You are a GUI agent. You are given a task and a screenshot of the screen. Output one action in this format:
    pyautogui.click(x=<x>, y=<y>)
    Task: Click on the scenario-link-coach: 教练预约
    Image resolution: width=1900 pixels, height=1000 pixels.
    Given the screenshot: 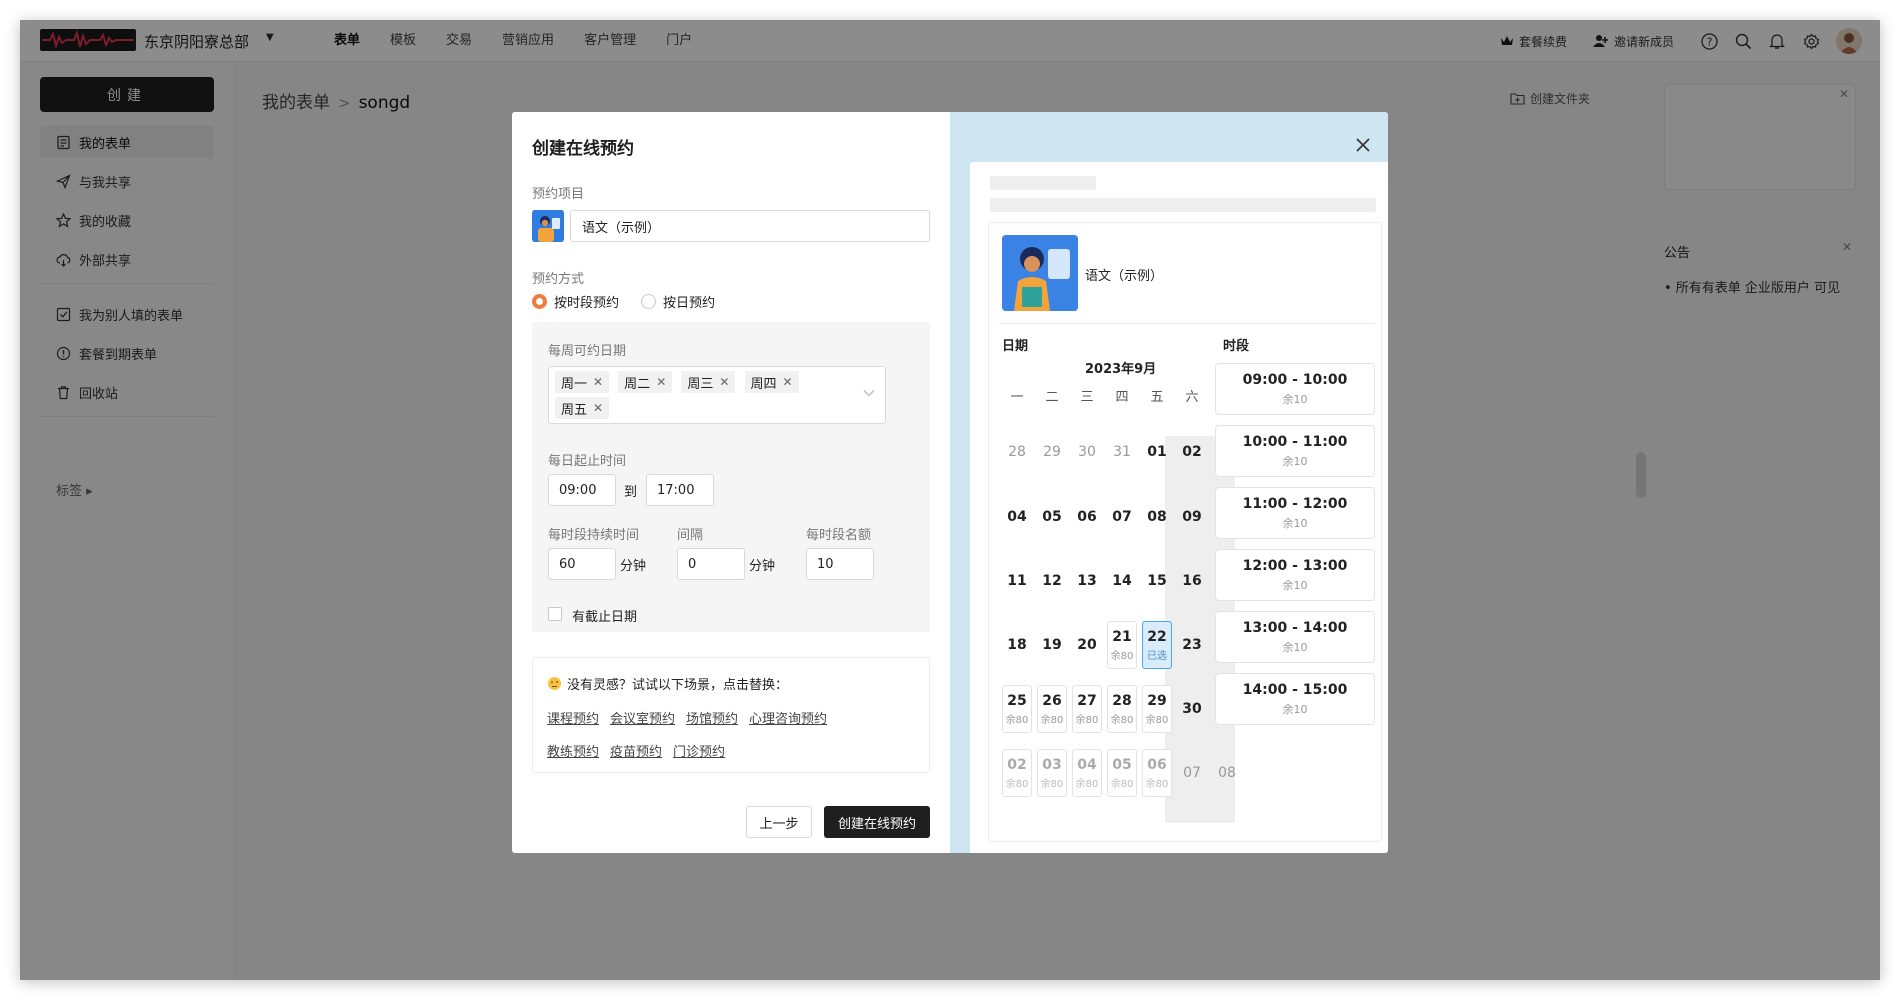 What is the action you would take?
    pyautogui.click(x=573, y=750)
    